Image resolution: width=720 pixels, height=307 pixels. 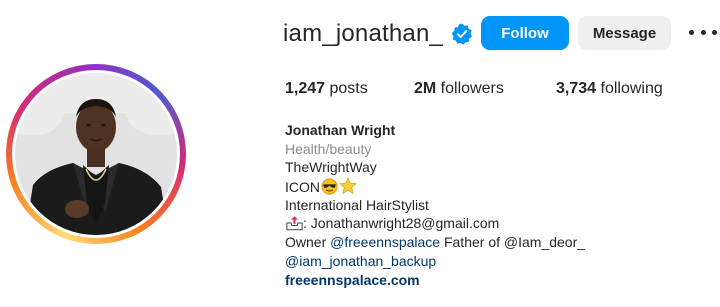 What do you see at coordinates (331, 167) in the screenshot?
I see `bio-line: TheWrightWay` at bounding box center [331, 167].